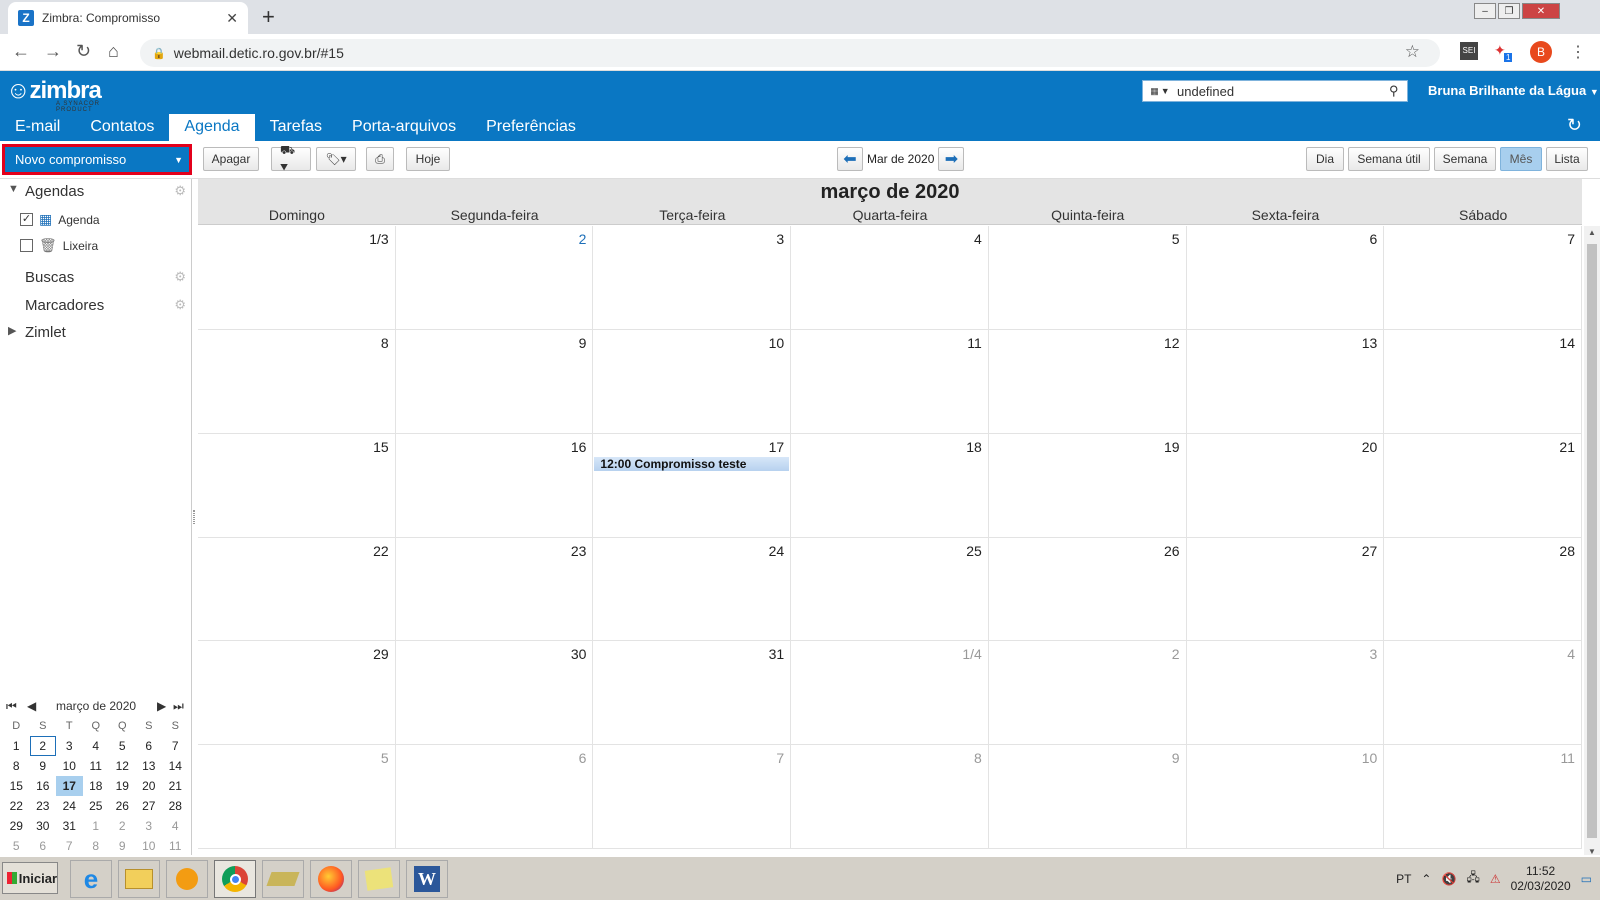 The image size is (1600, 900). What do you see at coordinates (69, 766) in the screenshot?
I see `mini-day: 10` at bounding box center [69, 766].